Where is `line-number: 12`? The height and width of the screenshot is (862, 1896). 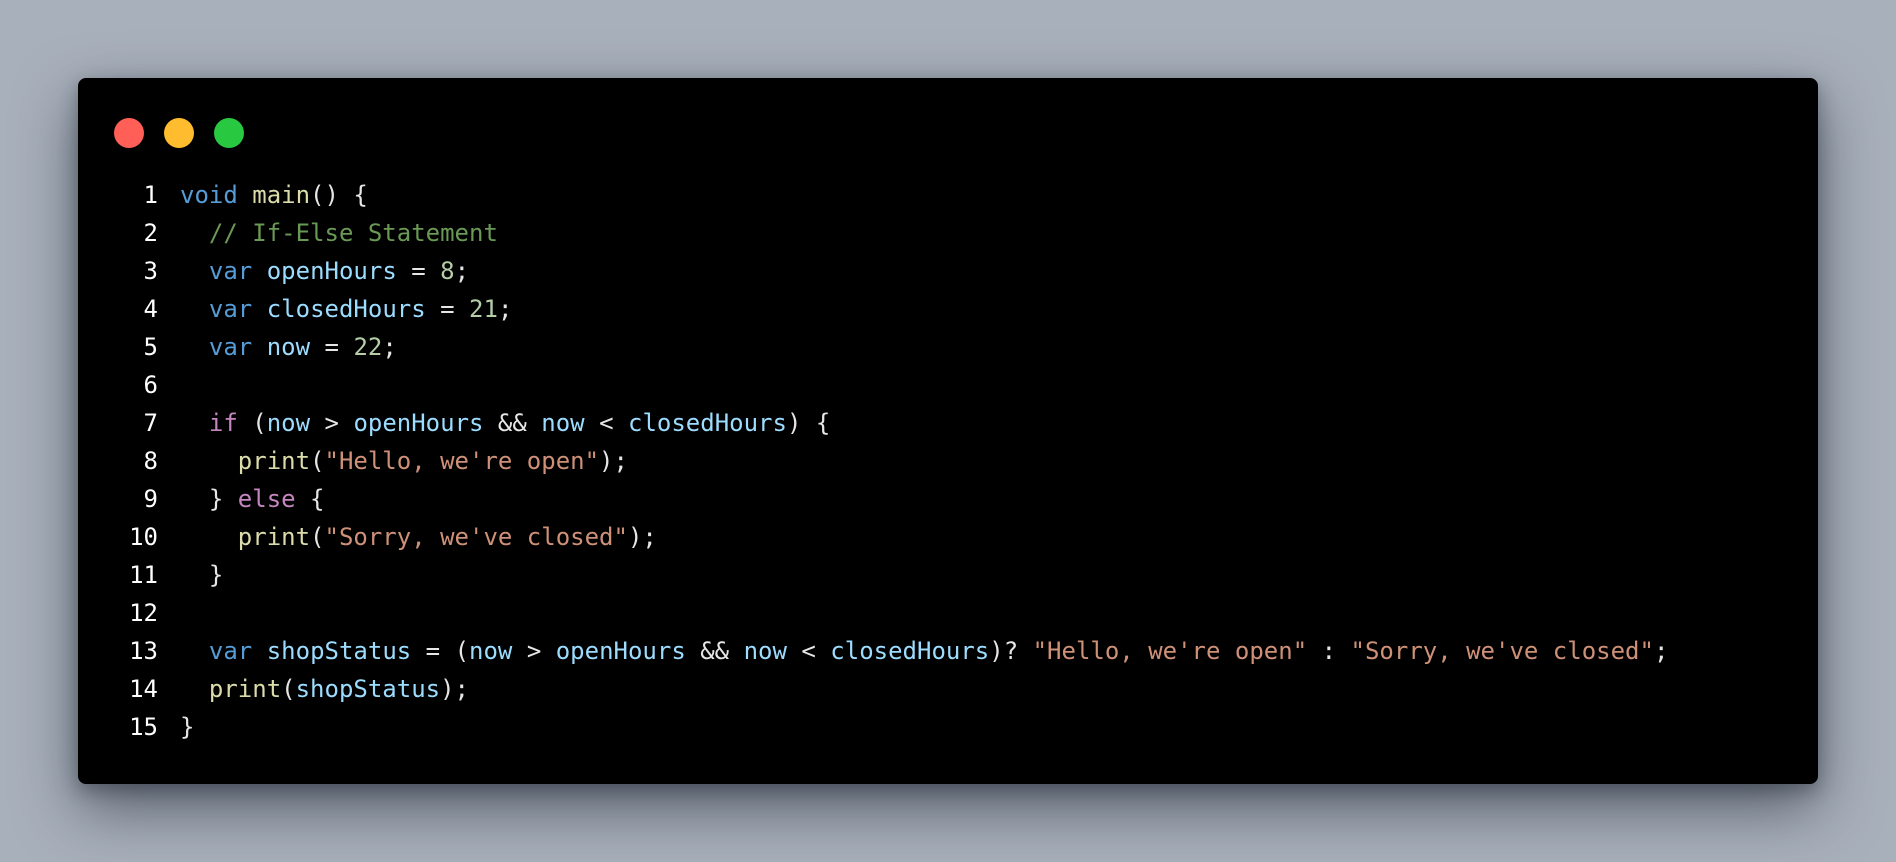 line-number: 12 is located at coordinates (143, 613).